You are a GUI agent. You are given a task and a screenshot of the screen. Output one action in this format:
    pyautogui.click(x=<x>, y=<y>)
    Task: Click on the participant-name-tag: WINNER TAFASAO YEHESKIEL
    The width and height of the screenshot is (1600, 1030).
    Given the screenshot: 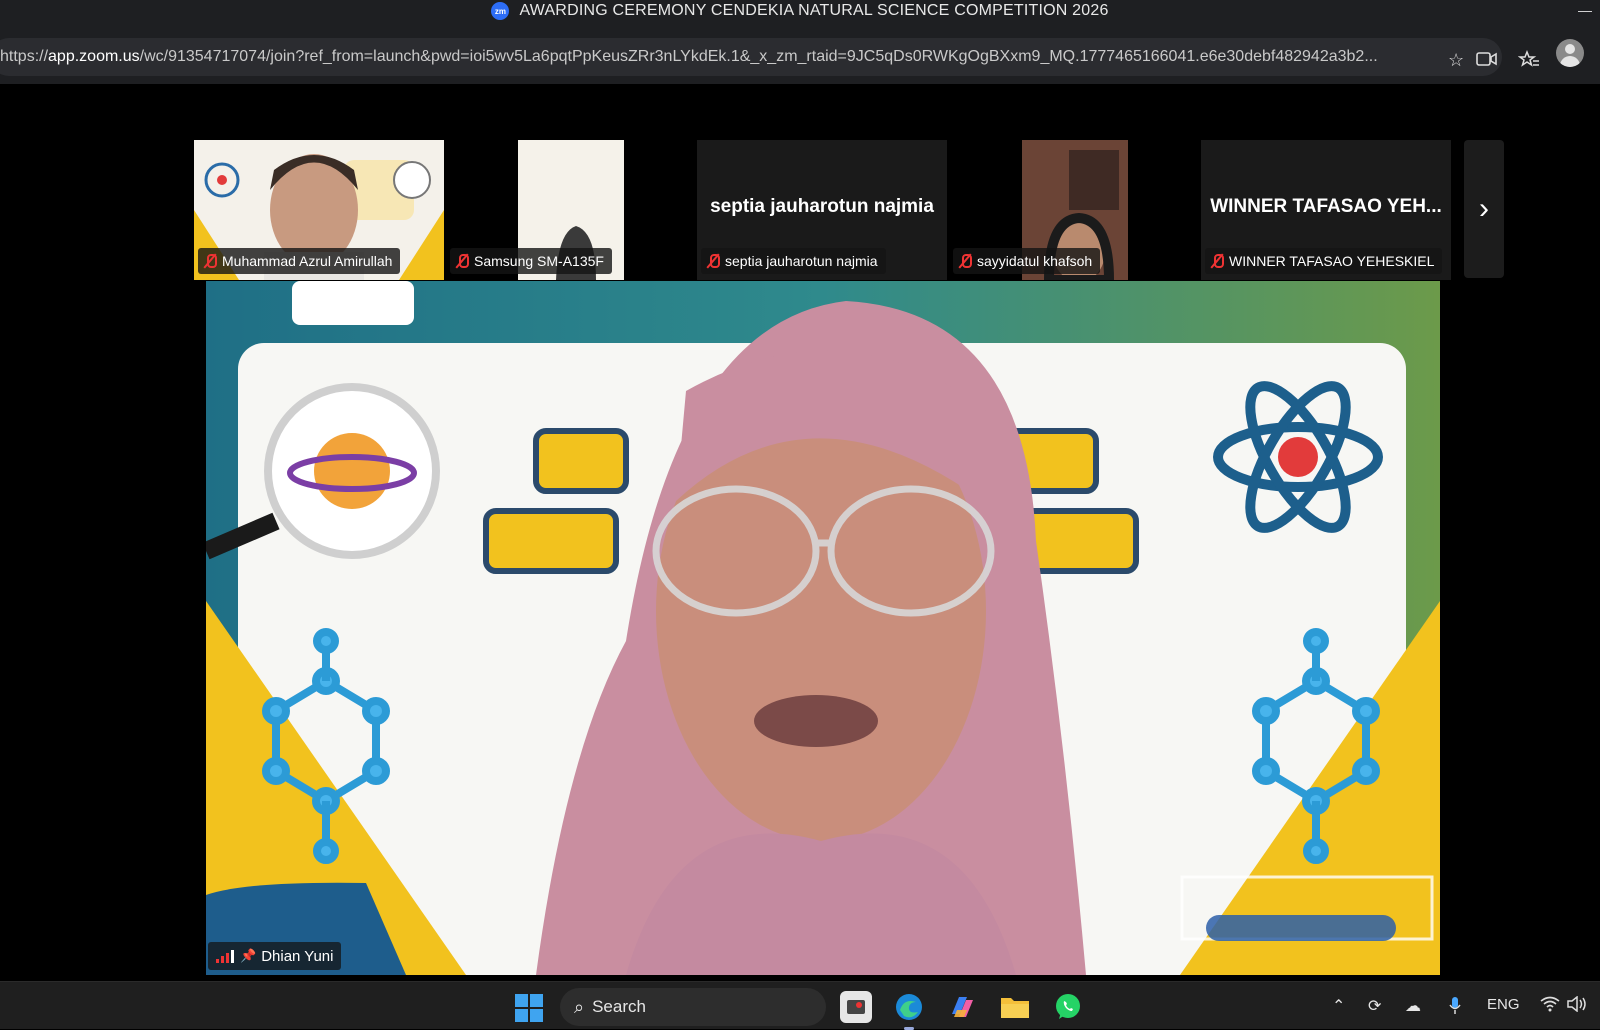 What is the action you would take?
    pyautogui.click(x=1324, y=261)
    